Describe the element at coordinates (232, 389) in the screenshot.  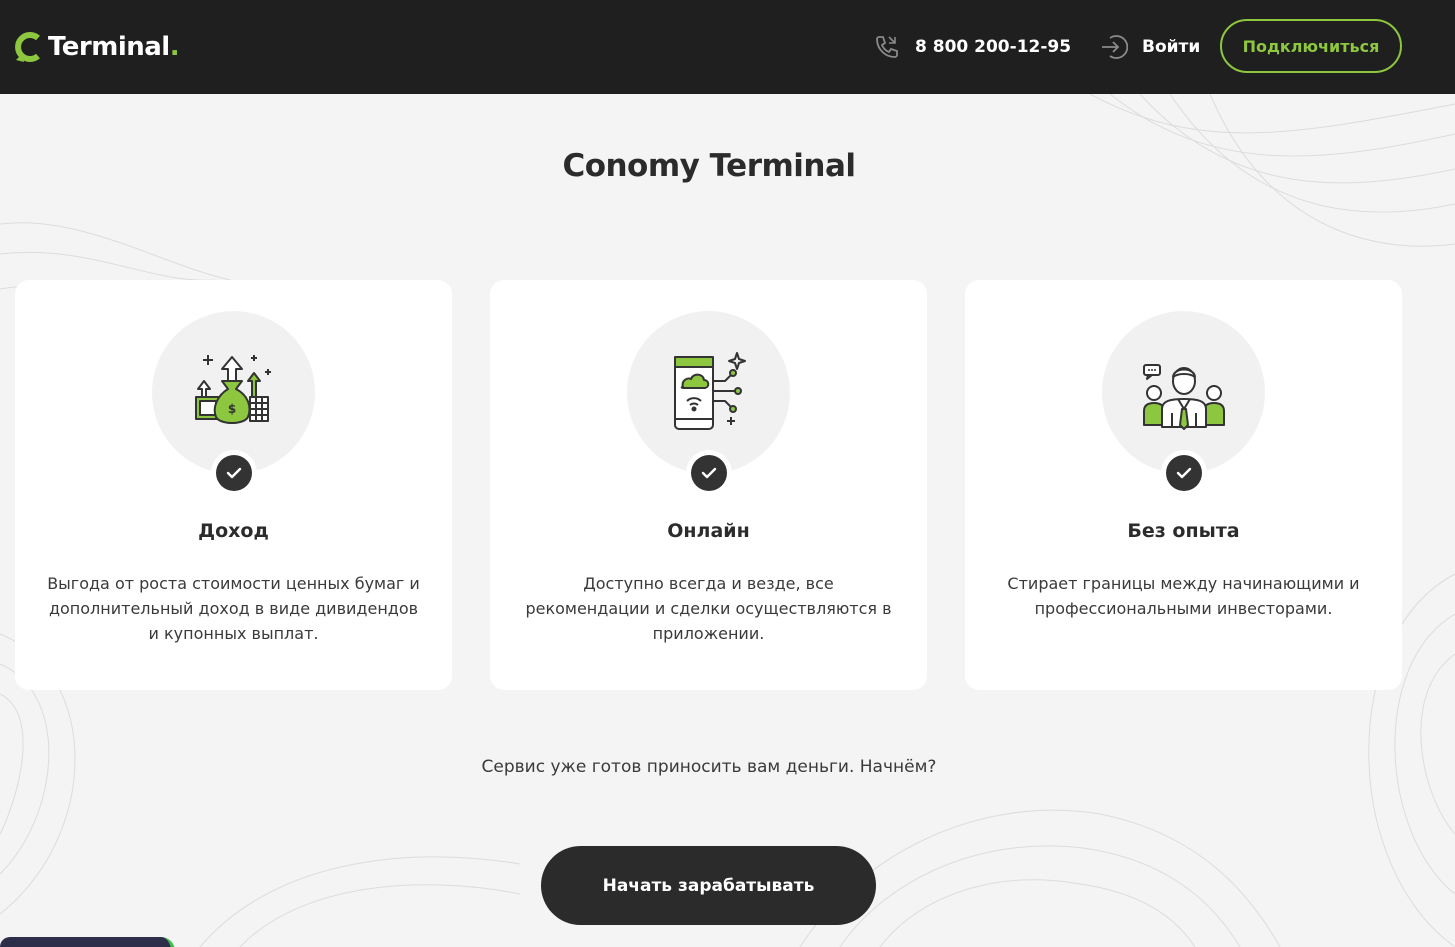
I see `money-bag-growth-icon: $` at that location.